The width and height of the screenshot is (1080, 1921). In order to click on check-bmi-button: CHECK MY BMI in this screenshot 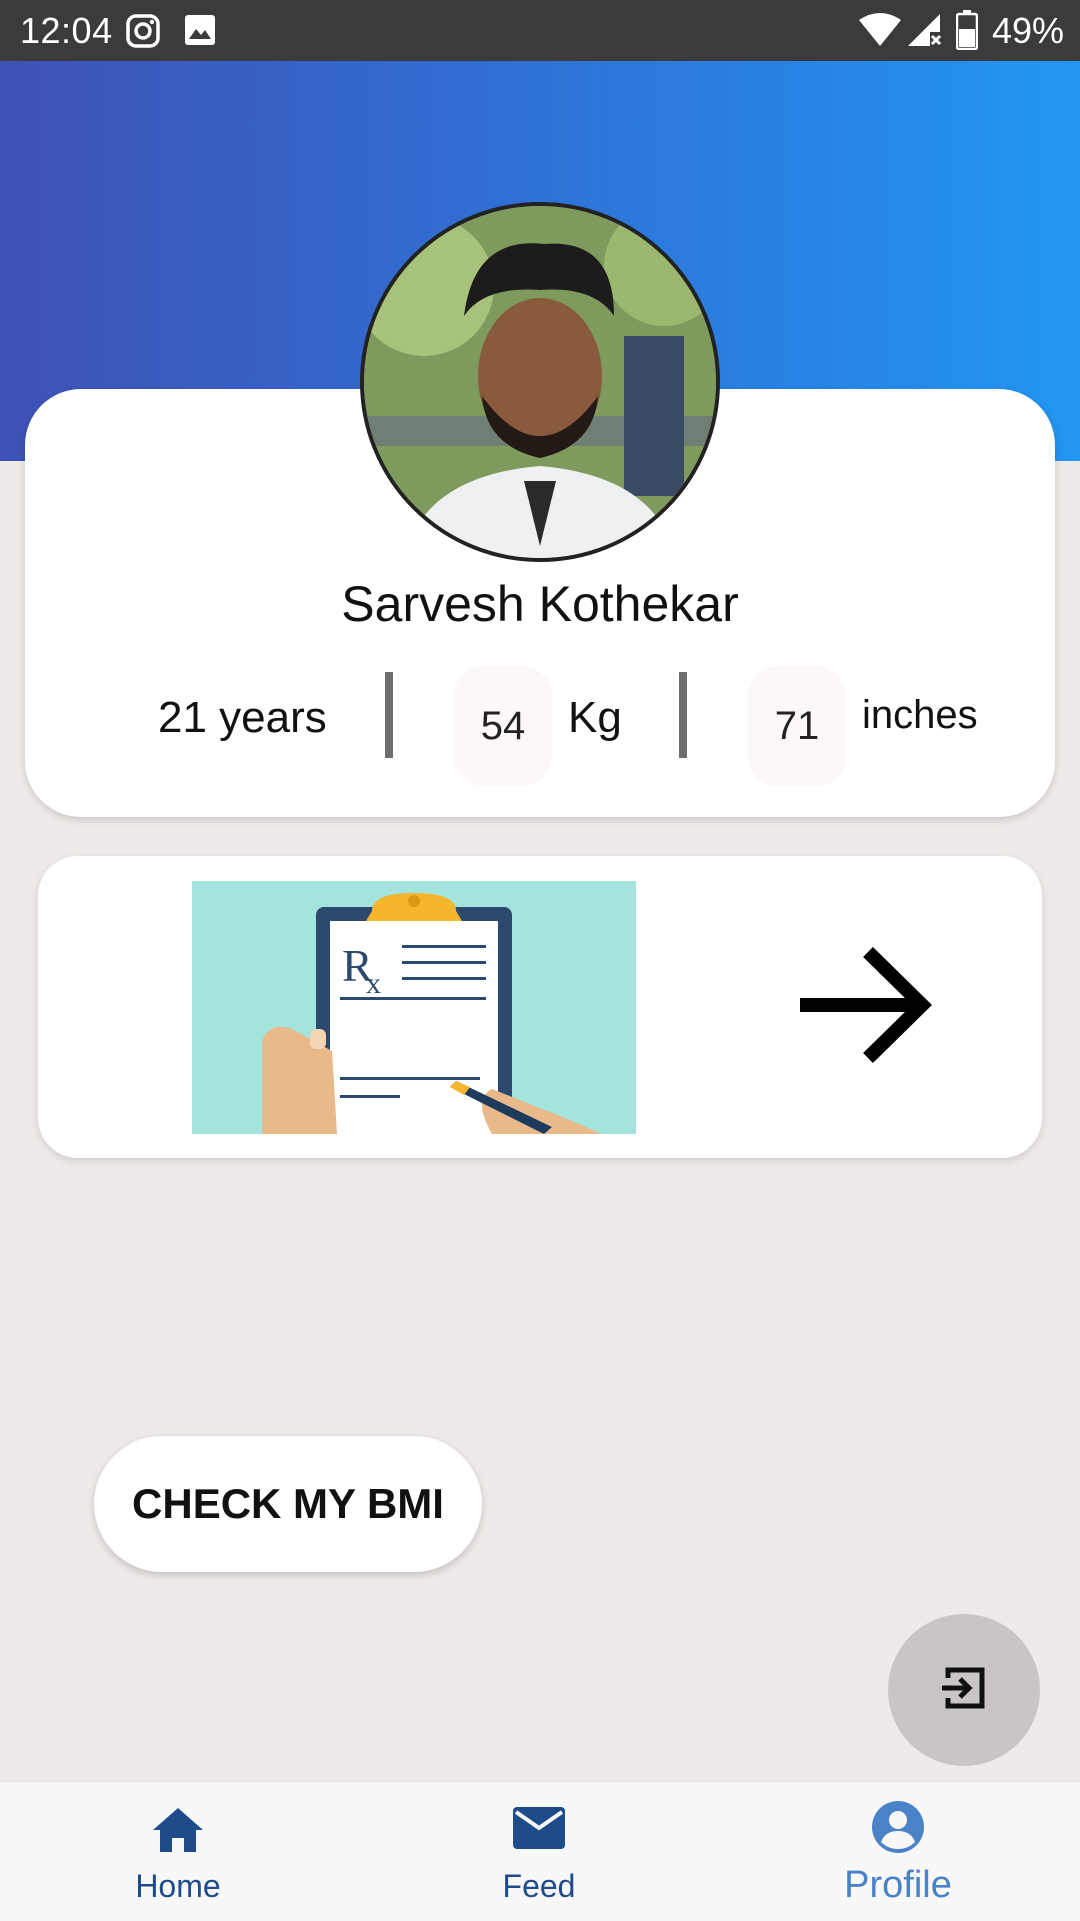, I will do `click(288, 1504)`.